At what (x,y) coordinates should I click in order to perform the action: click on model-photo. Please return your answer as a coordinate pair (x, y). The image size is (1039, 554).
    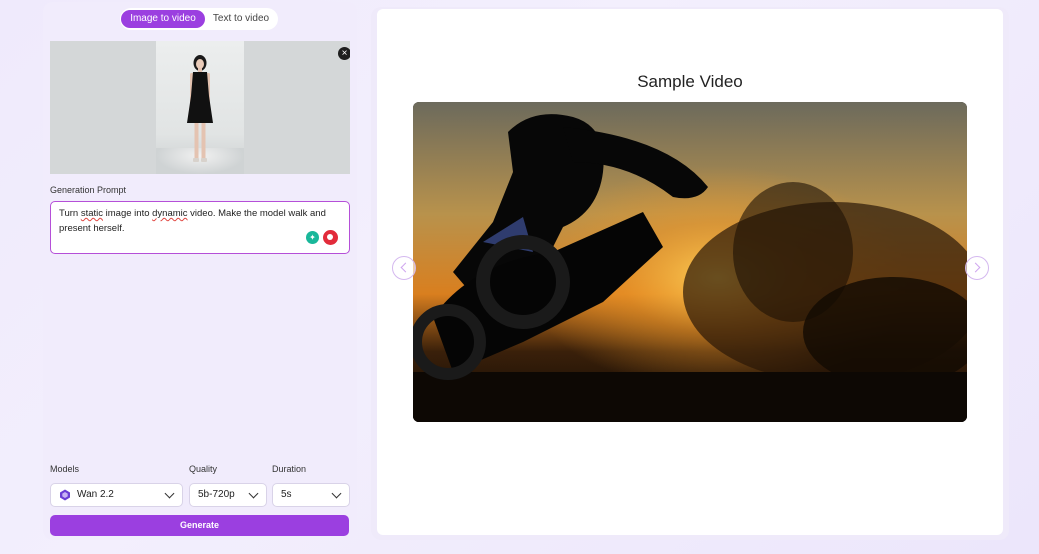
    Looking at the image, I should click on (200, 107).